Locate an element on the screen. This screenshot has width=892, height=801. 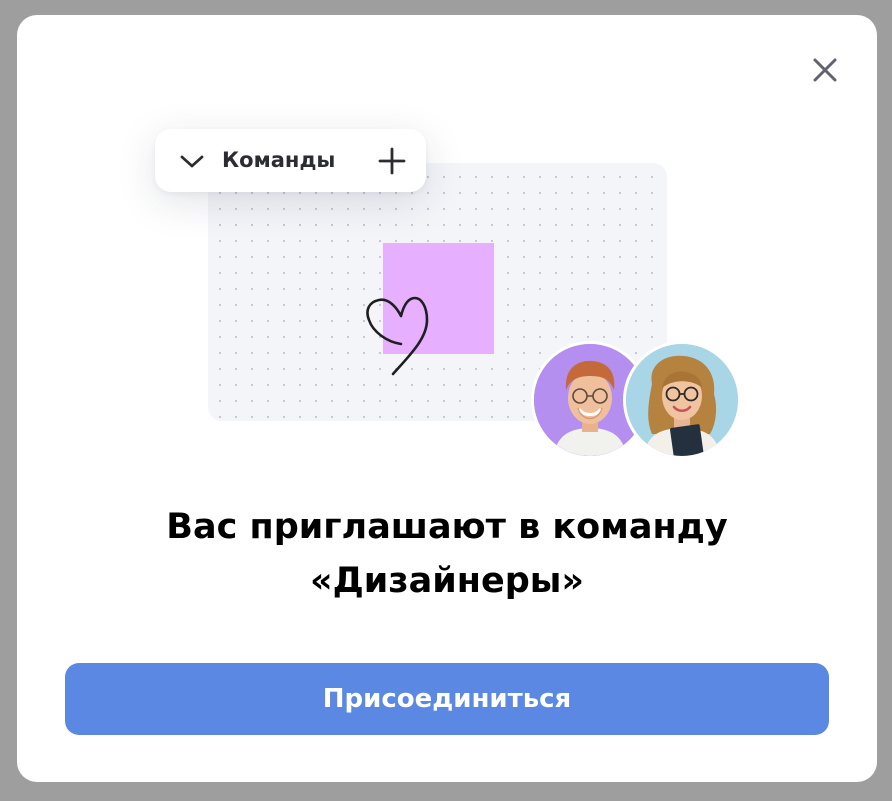
join-button: Присоединиться is located at coordinates (447, 699).